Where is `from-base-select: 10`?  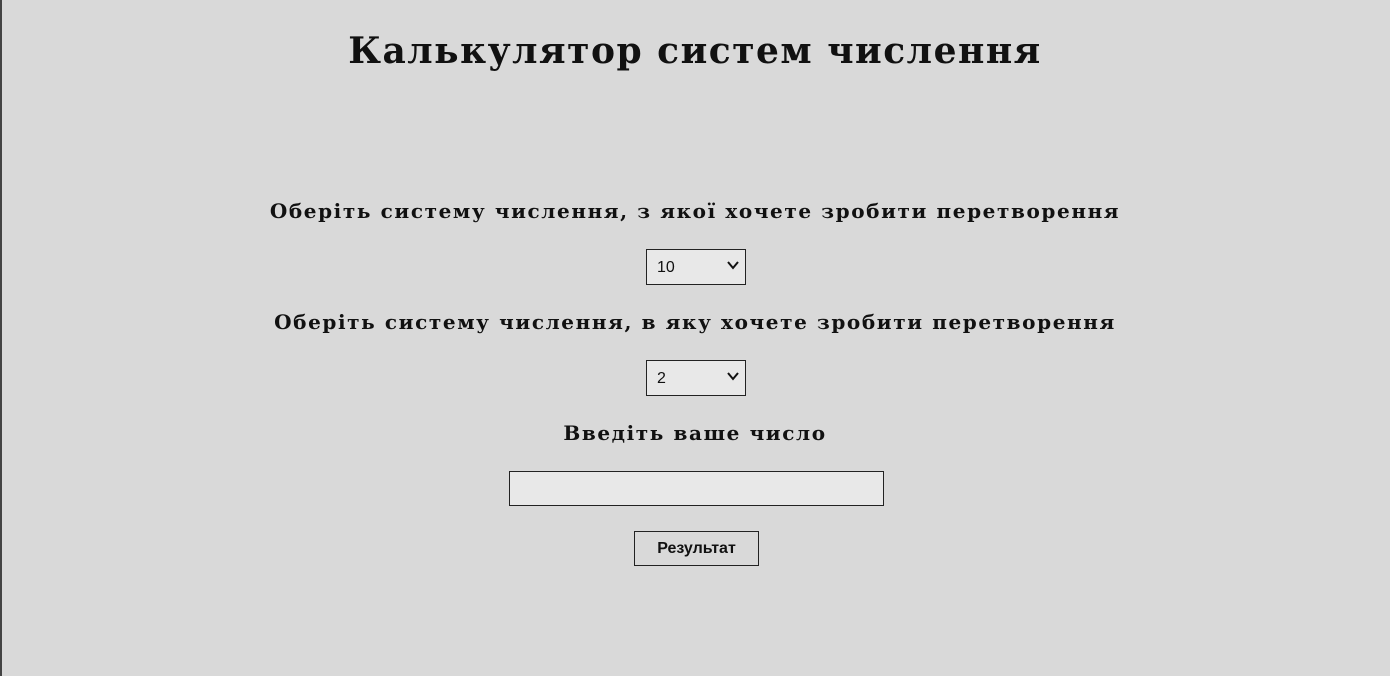 from-base-select: 10 is located at coordinates (696, 267).